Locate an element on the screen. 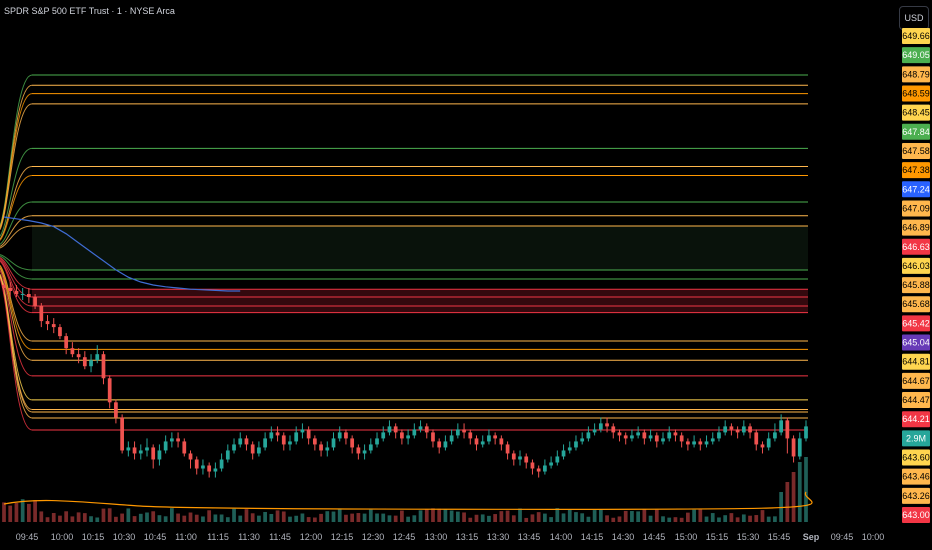 The height and width of the screenshot is (550, 932). price-label-13: 645.88 is located at coordinates (916, 285).